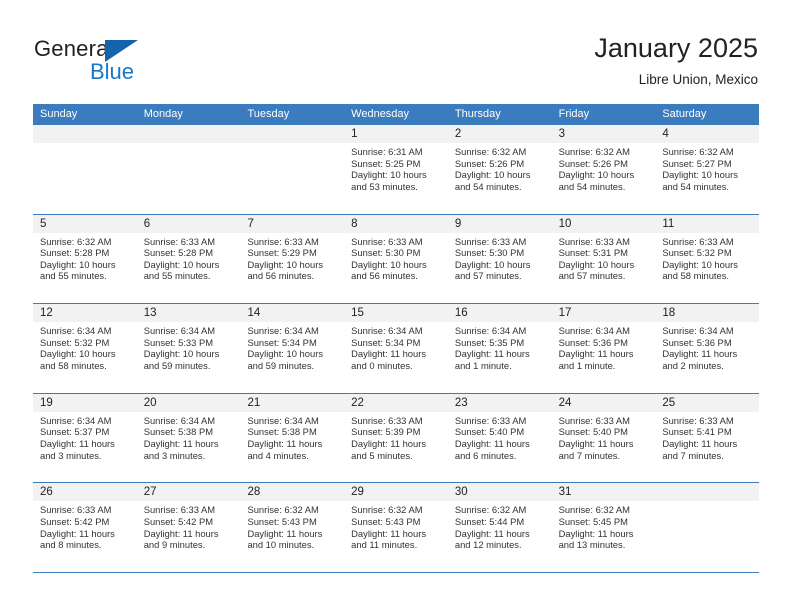  What do you see at coordinates (489, 521) in the screenshot?
I see `sunset-time: Sunset: 5:44 PM` at bounding box center [489, 521].